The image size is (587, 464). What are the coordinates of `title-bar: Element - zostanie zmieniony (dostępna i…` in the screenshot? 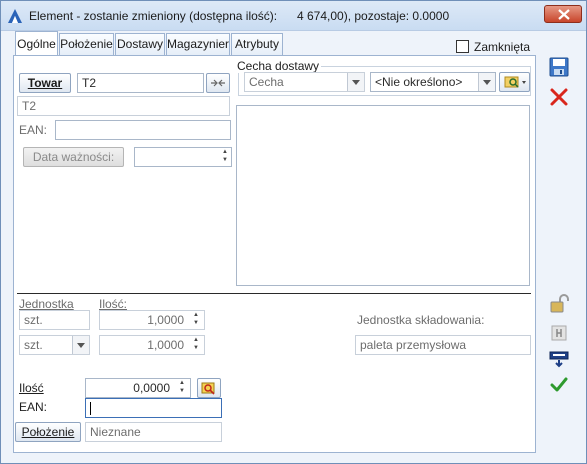 It's located at (293, 16).